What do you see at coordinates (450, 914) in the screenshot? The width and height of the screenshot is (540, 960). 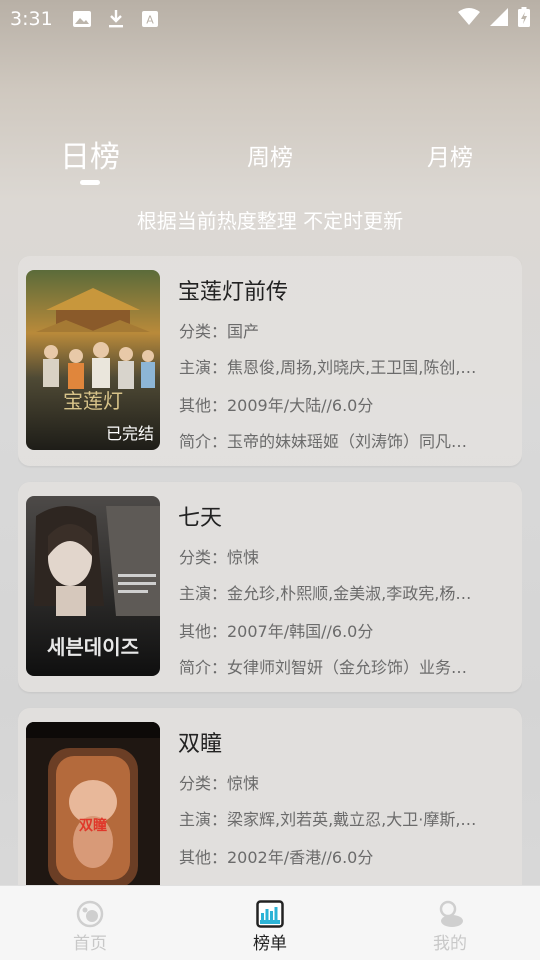 I see `profile-icon` at bounding box center [450, 914].